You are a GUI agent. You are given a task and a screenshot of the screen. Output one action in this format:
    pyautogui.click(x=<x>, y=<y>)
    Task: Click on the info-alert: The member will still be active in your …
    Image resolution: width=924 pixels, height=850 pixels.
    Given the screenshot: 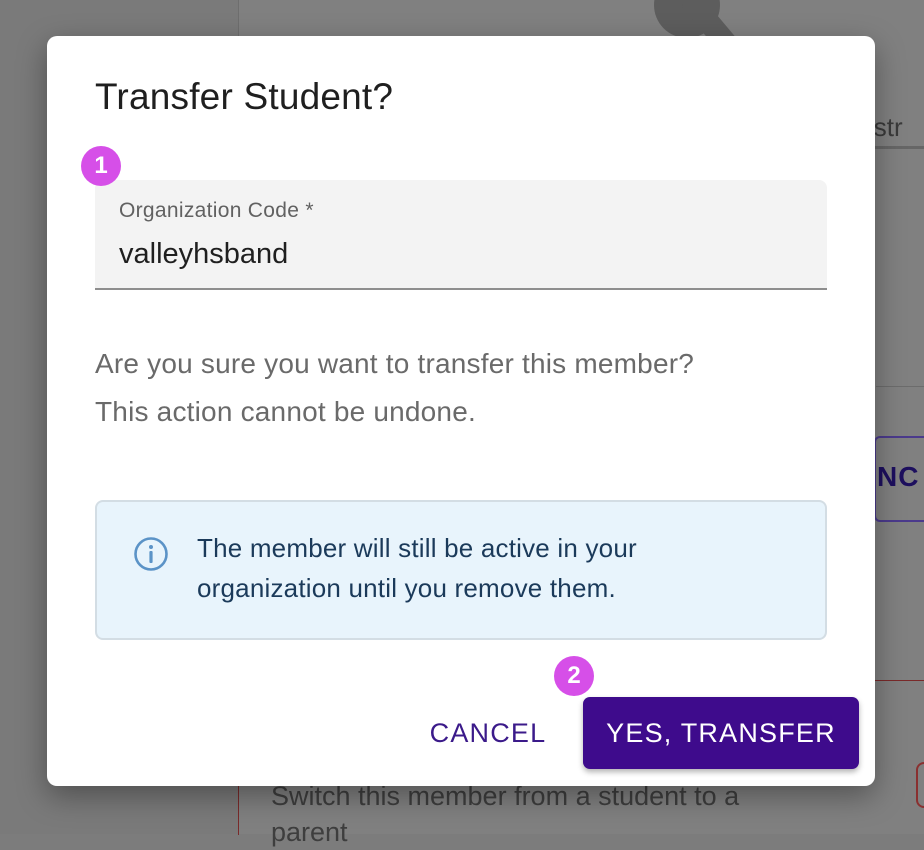 What is the action you would take?
    pyautogui.click(x=461, y=570)
    